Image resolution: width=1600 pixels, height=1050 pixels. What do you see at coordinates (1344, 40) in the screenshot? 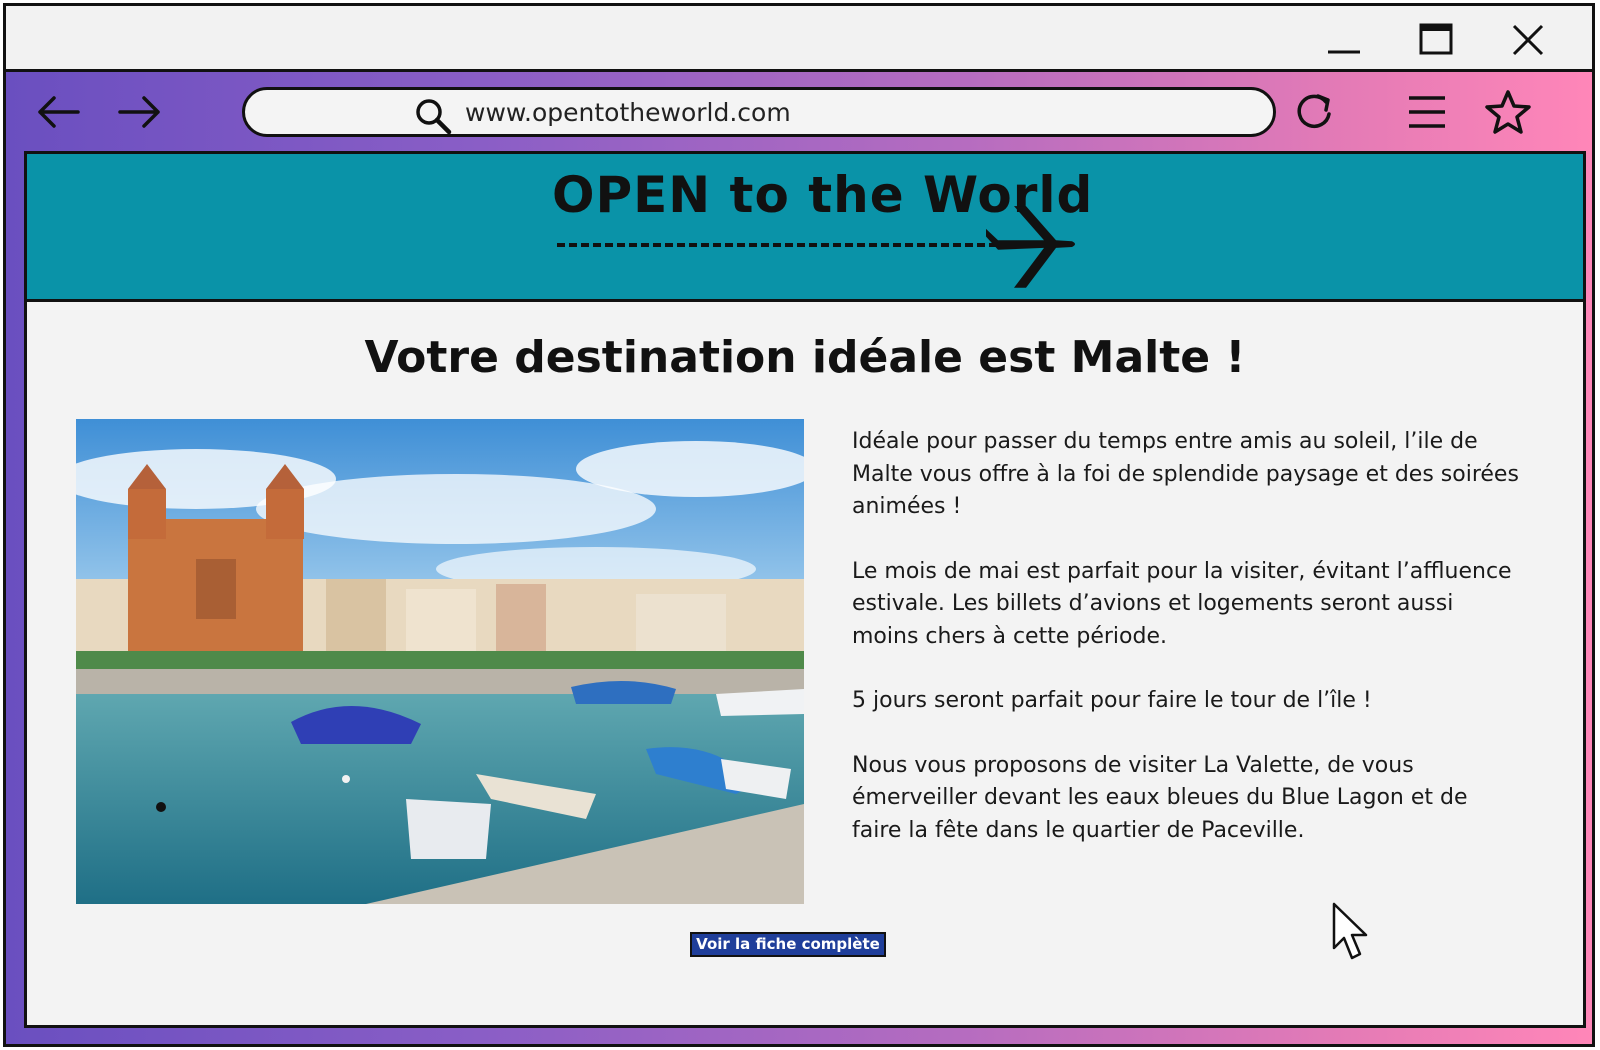
I see `minimize-button` at bounding box center [1344, 40].